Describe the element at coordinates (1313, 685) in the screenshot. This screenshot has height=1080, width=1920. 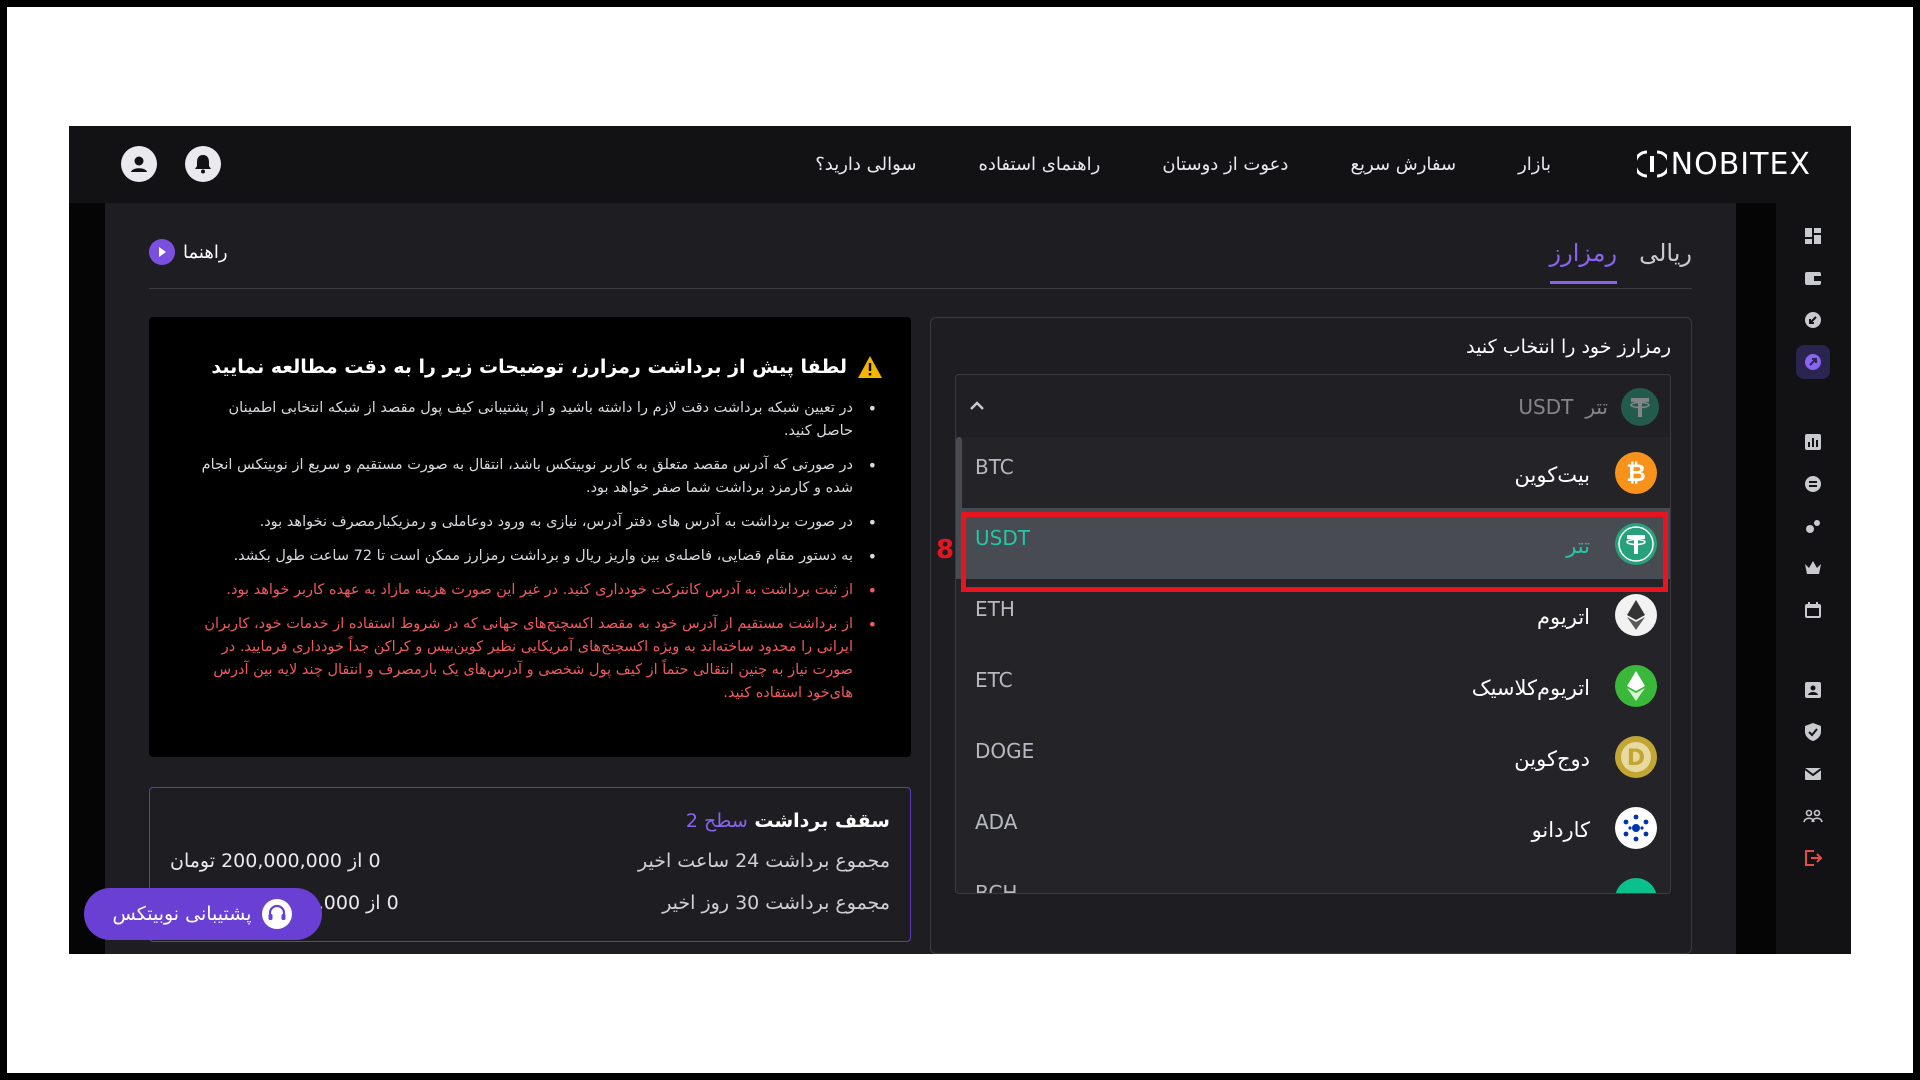
I see `coin-option-etc: ETC اتریوم‌کلاسیک` at that location.